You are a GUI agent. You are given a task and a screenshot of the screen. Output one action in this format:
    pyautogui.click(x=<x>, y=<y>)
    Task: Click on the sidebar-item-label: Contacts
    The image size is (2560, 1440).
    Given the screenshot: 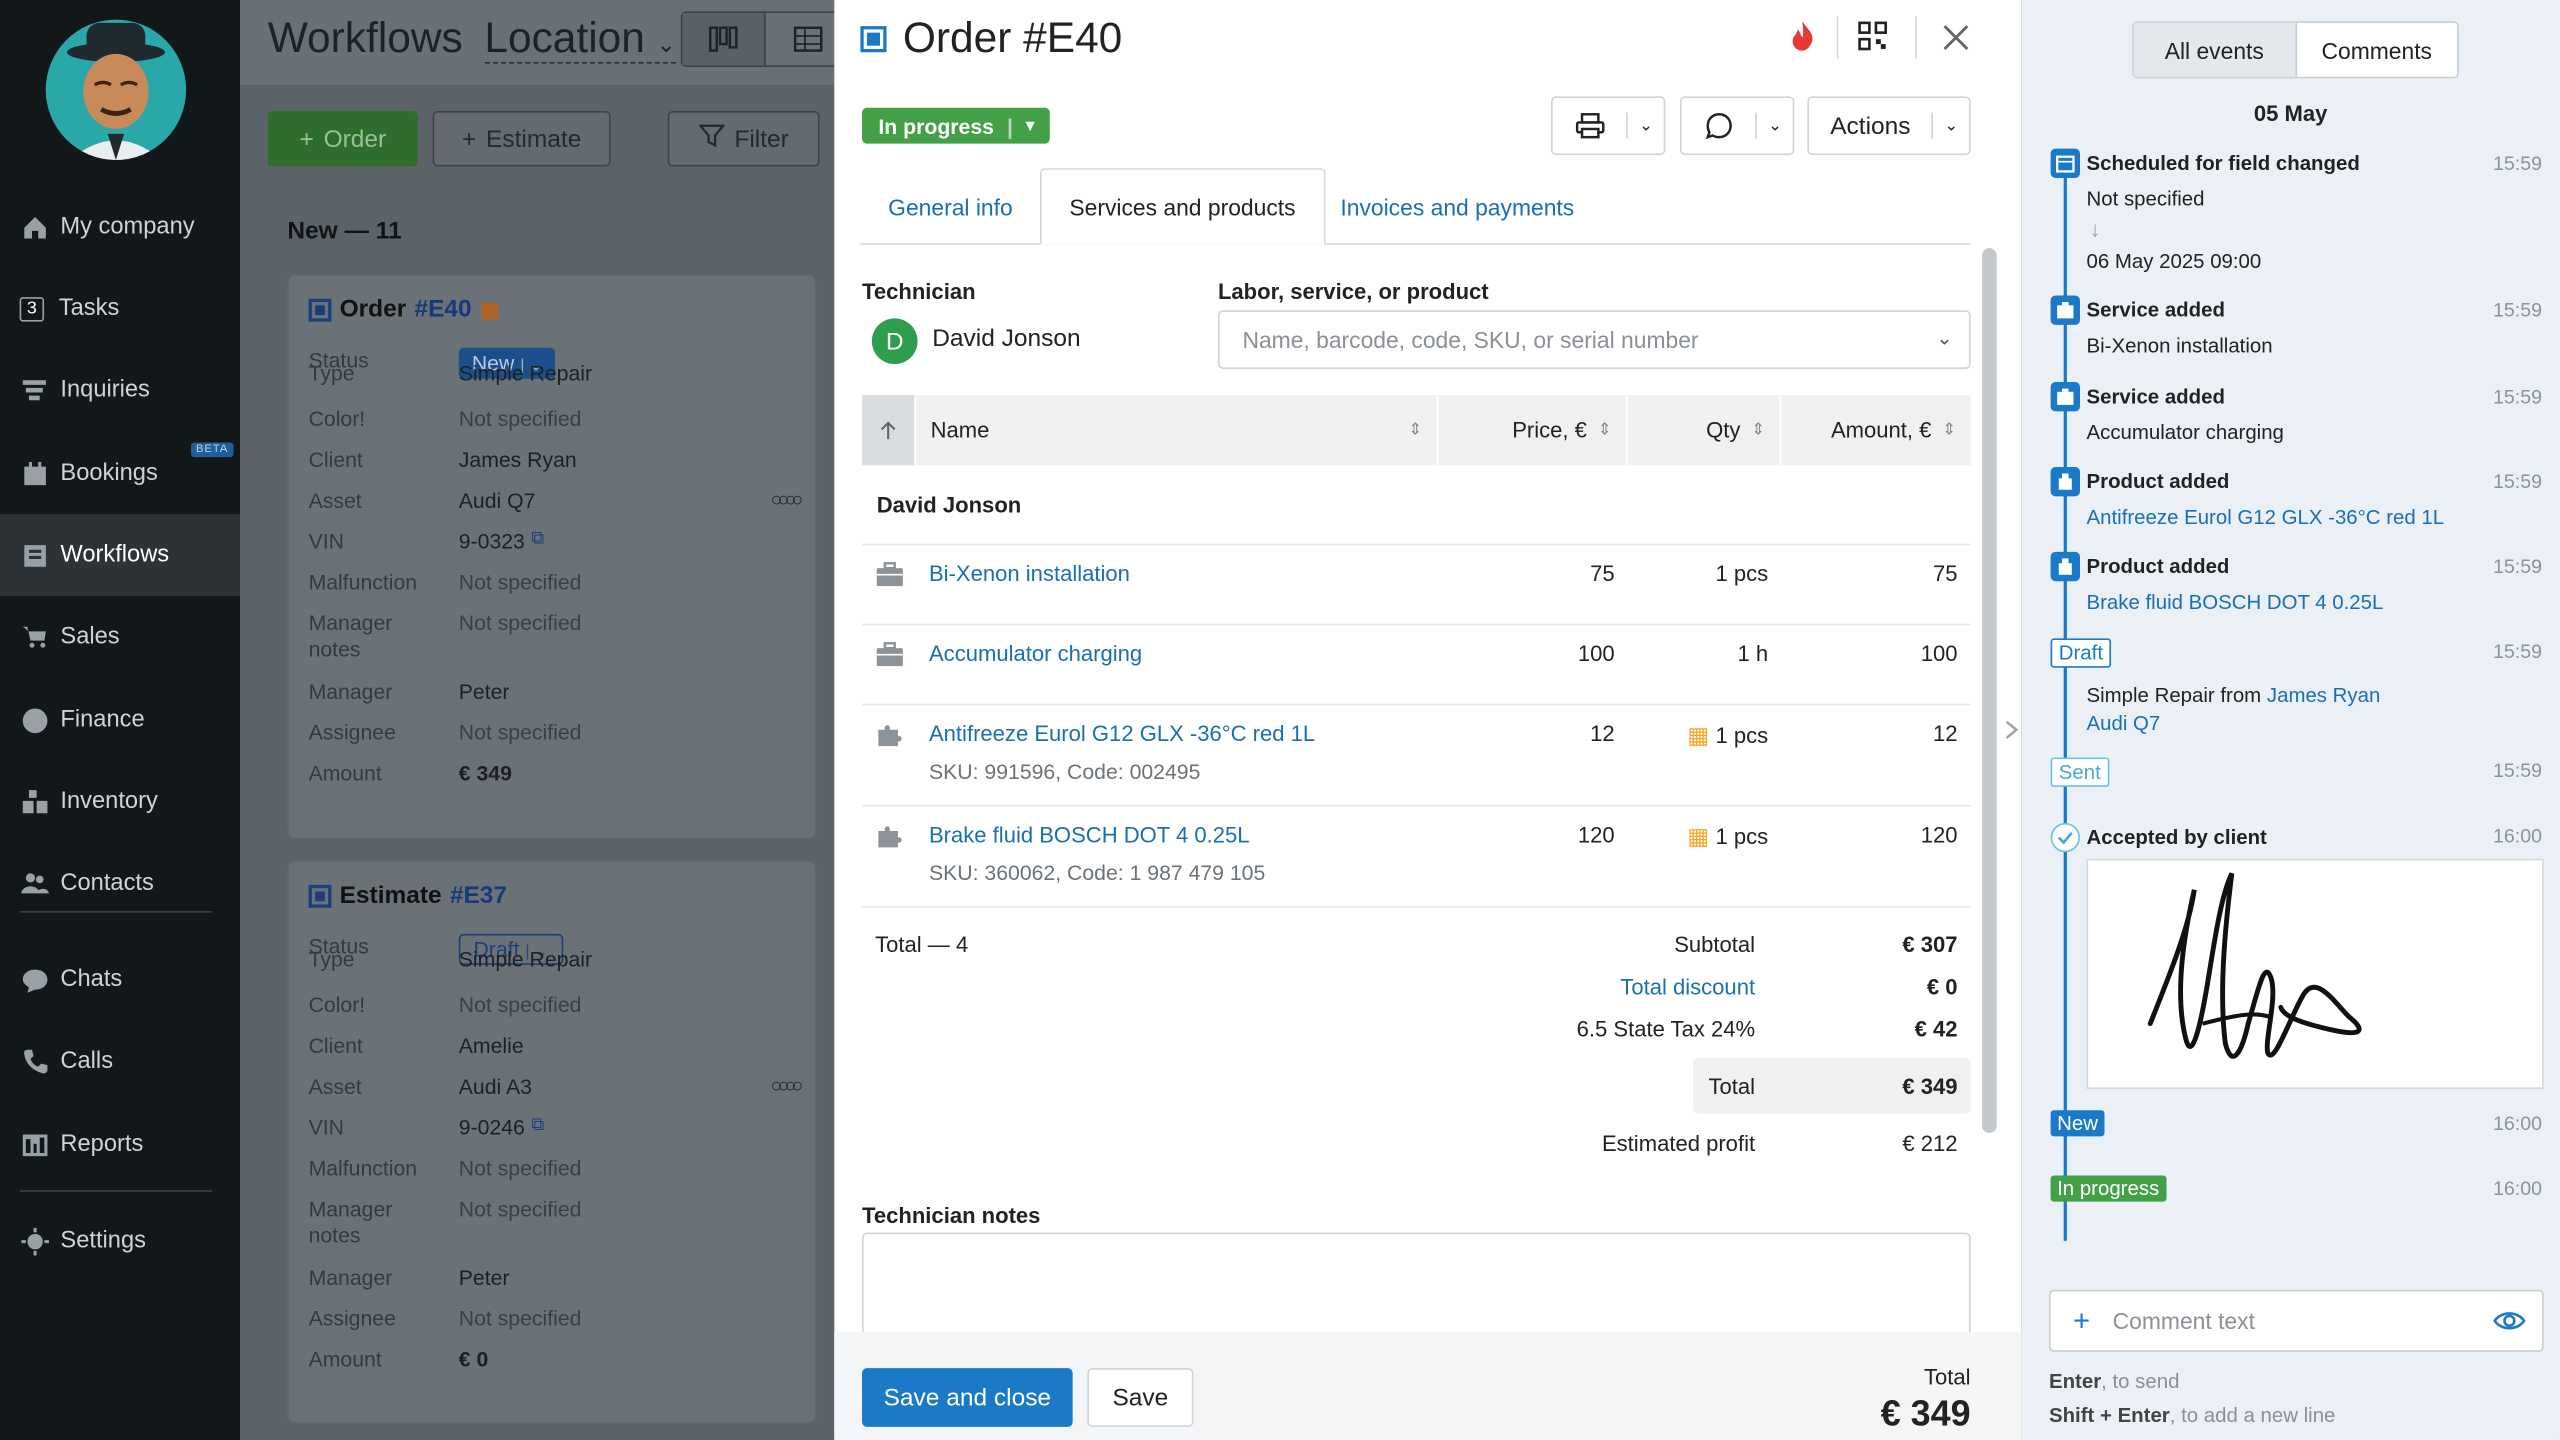 What is the action you would take?
    pyautogui.click(x=107, y=883)
    